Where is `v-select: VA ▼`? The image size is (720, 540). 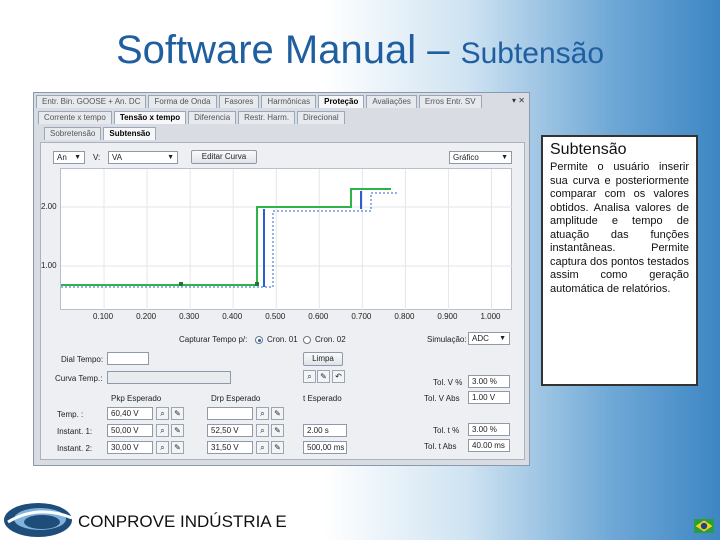 v-select: VA ▼ is located at coordinates (143, 157).